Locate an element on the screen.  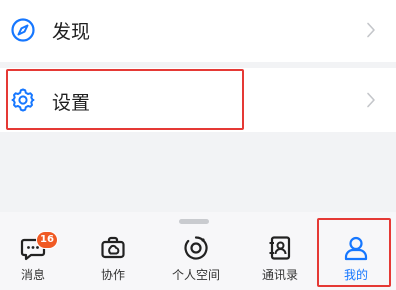
menu-row-settings-label: 设置 is located at coordinates (71, 103).